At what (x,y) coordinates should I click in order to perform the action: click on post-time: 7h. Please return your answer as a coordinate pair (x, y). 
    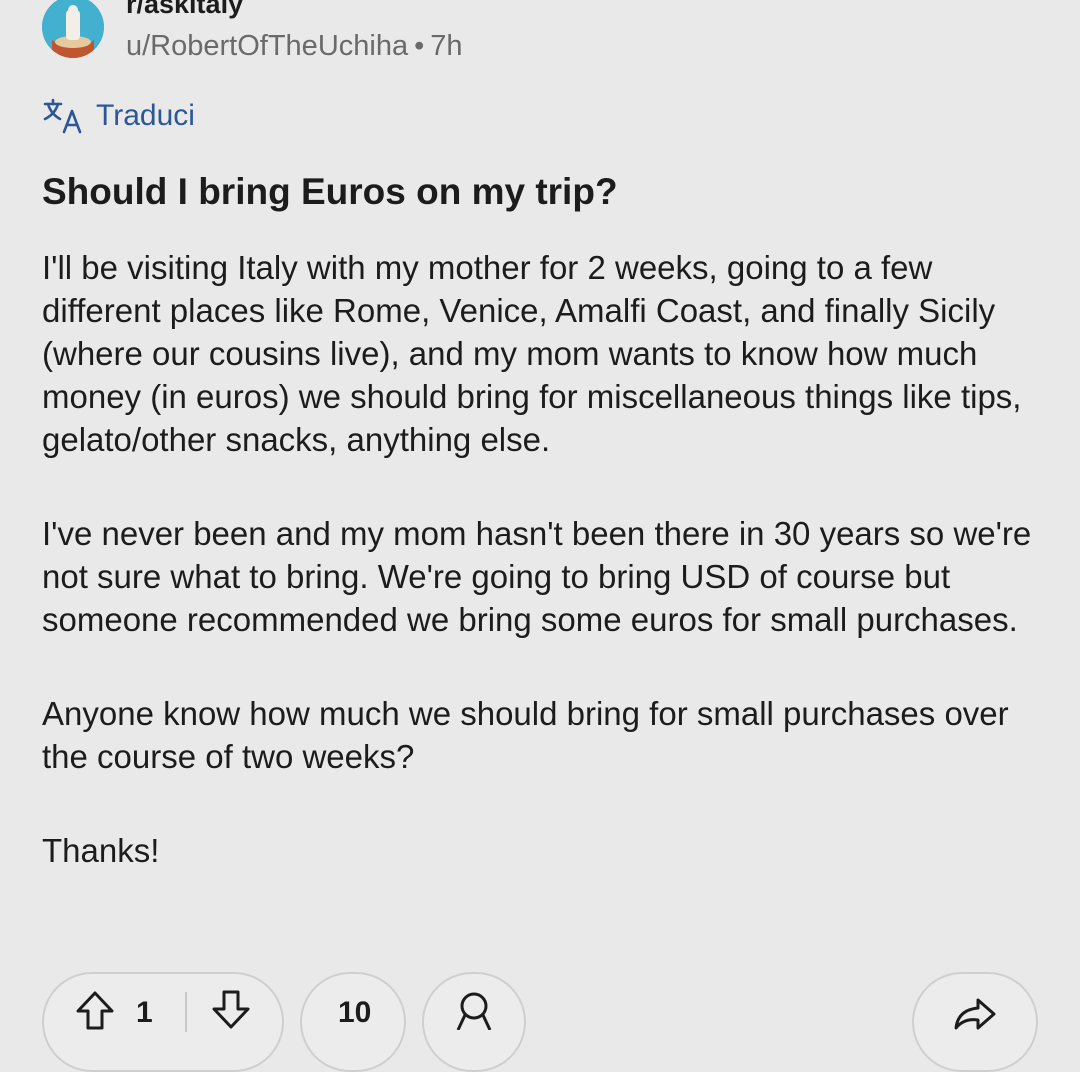
    Looking at the image, I should click on (446, 46).